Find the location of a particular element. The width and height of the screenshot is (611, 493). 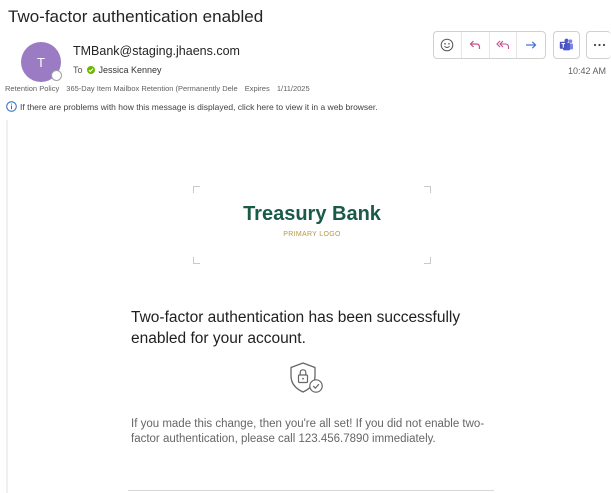

retention-label: Retention Policy is located at coordinates (32, 88).